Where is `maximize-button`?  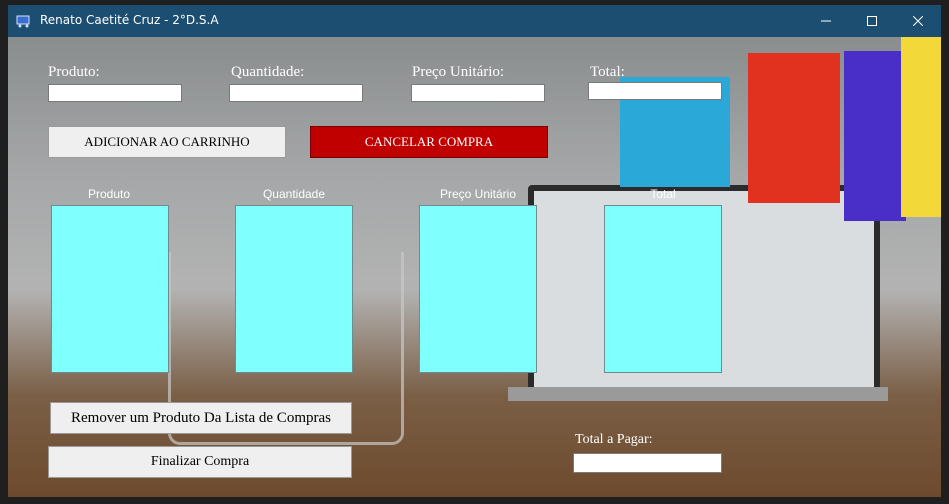 maximize-button is located at coordinates (872, 21).